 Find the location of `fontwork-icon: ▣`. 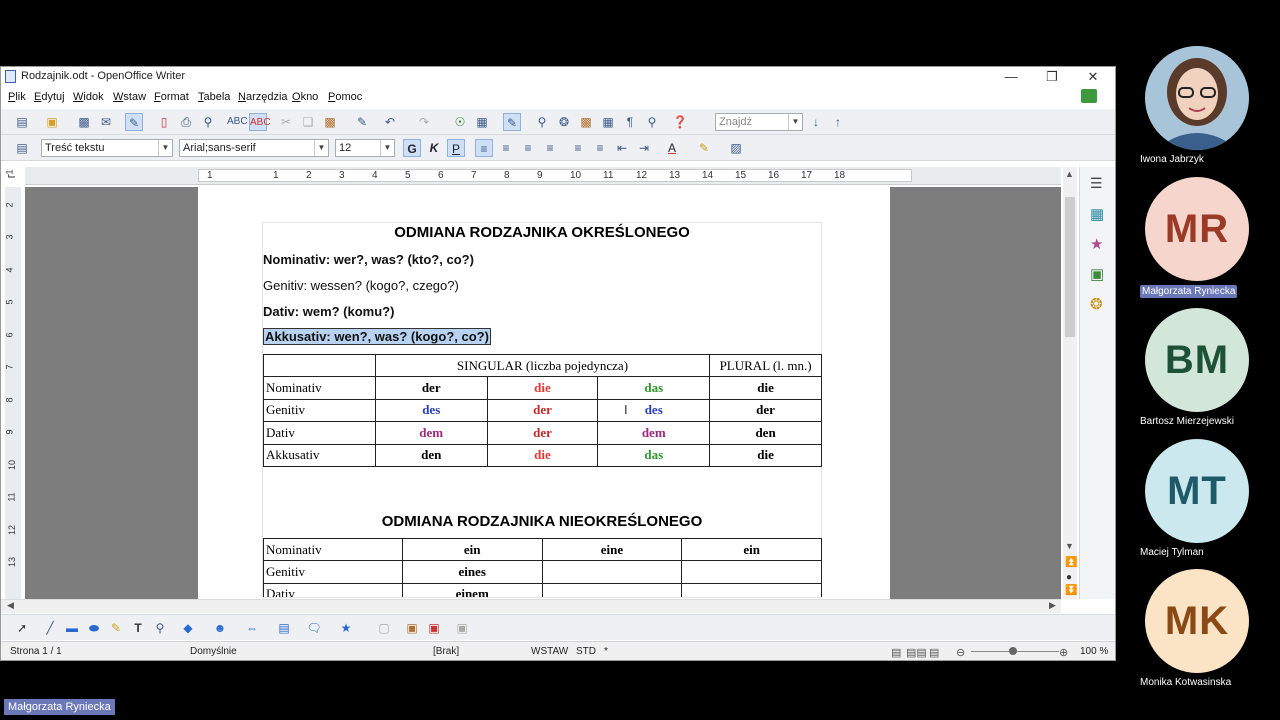

fontwork-icon: ▣ is located at coordinates (412, 628).